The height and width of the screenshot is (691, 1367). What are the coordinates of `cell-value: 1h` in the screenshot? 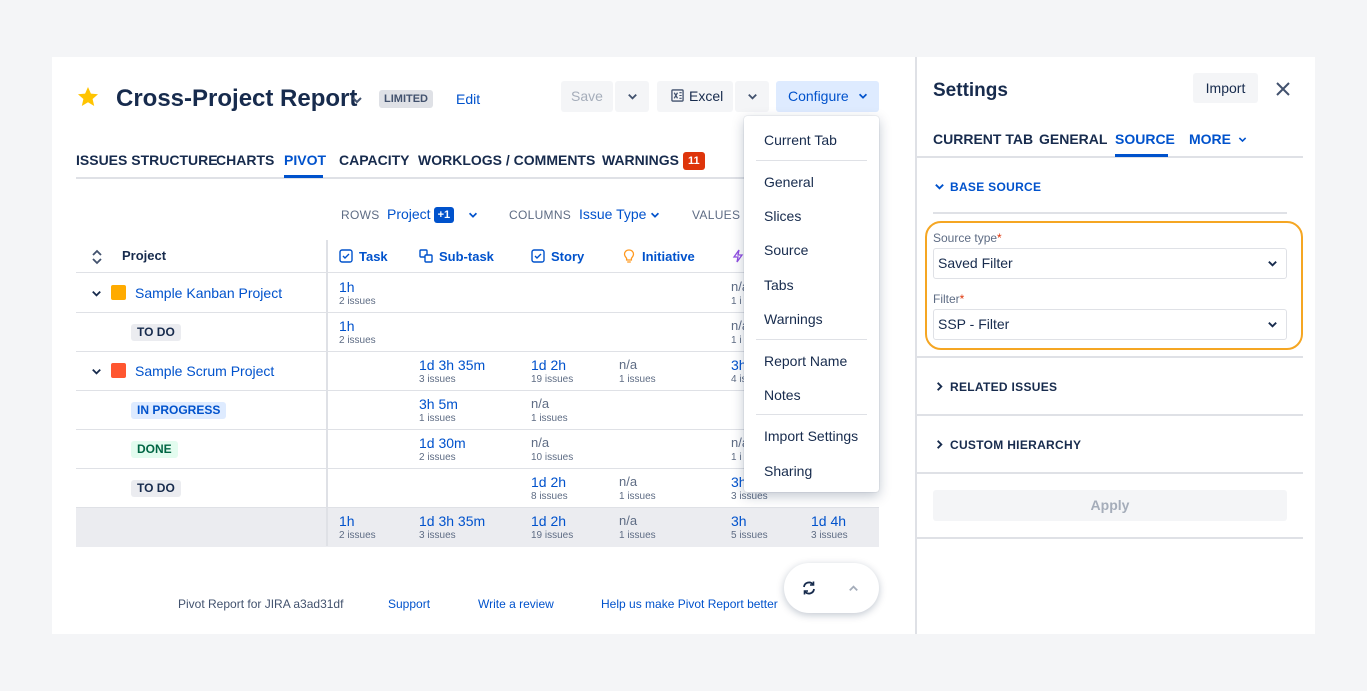 It's located at (347, 521).